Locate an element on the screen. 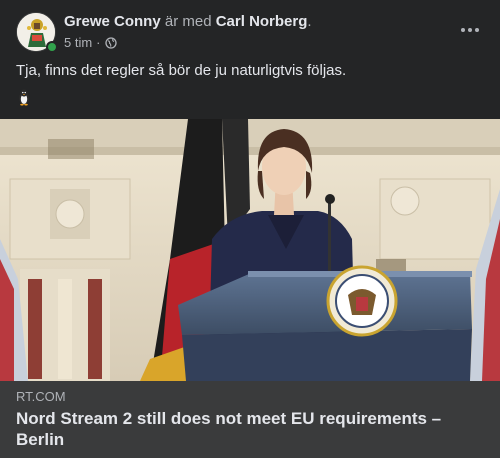 This screenshot has height=458, width=500. online-status-dot is located at coordinates (52, 47).